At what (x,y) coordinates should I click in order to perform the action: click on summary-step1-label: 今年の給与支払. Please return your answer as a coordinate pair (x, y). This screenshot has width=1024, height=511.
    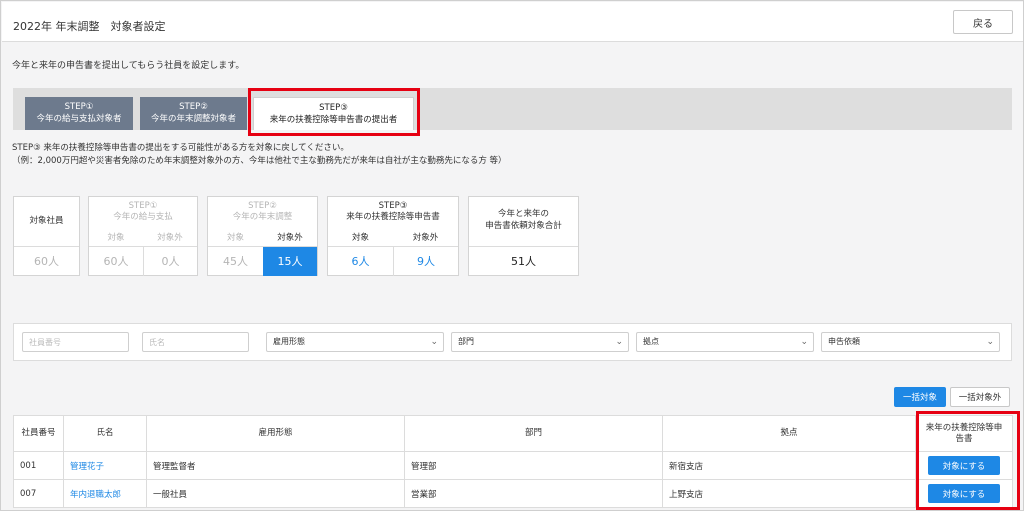
    Looking at the image, I should click on (143, 217).